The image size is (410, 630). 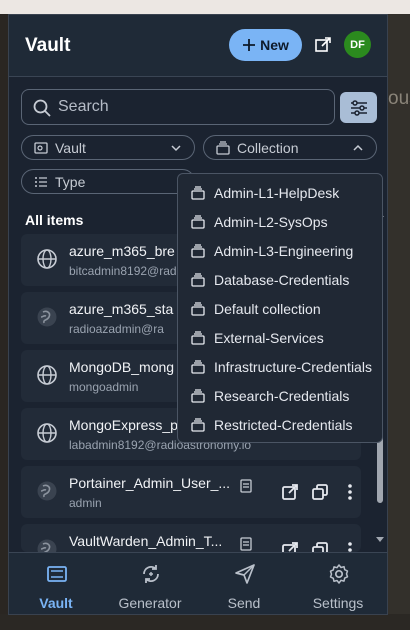 I want to click on collection-option-label: Research-Credentials, so click(x=282, y=395).